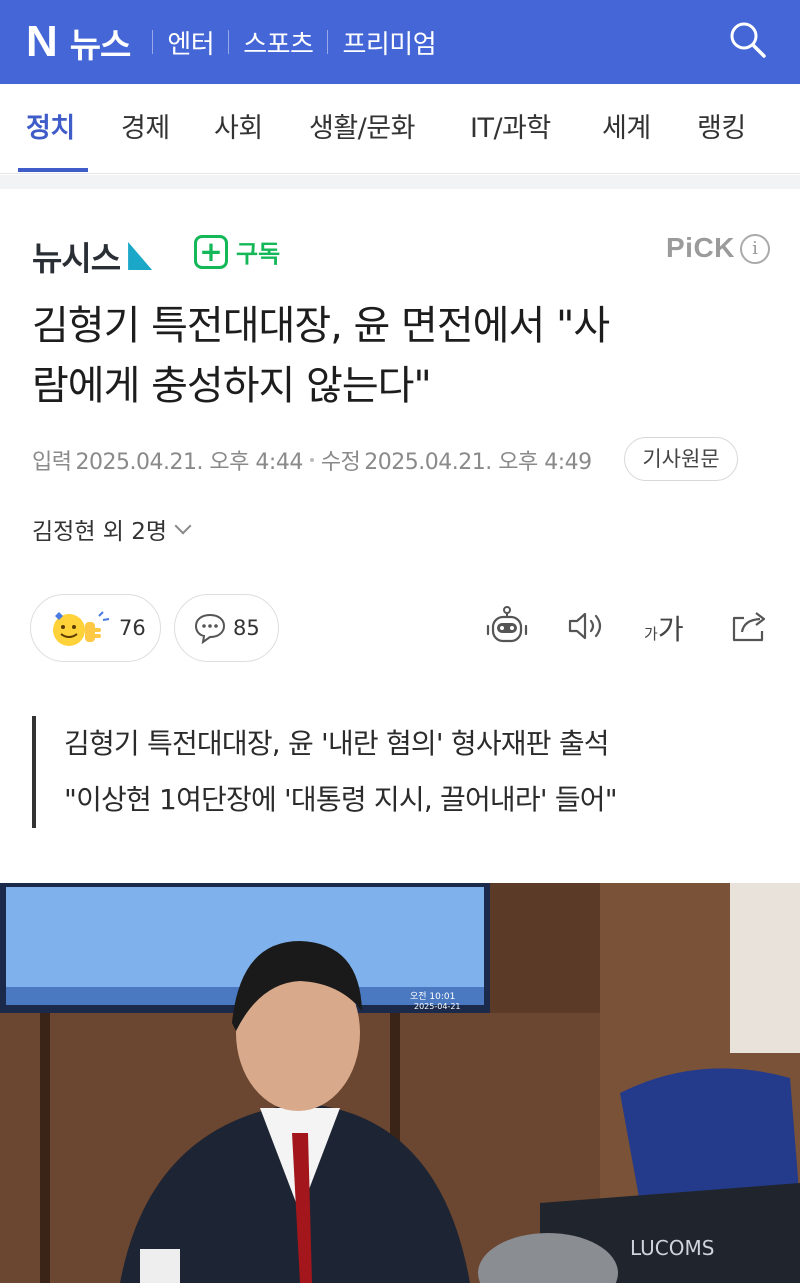 The image size is (800, 1283). I want to click on section-divider, so click(400, 182).